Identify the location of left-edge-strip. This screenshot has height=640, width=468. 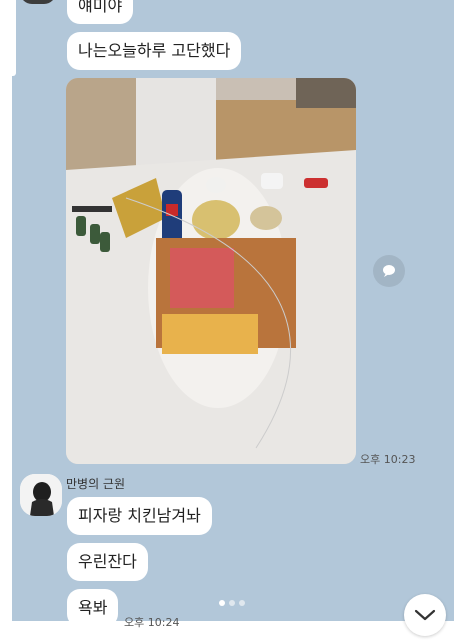
(14, 38).